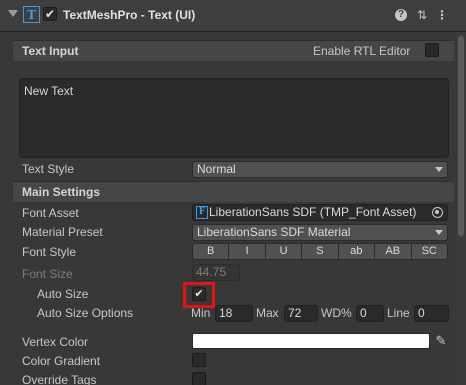 This screenshot has height=385, width=466. I want to click on auto-size-highlight, so click(199, 295).